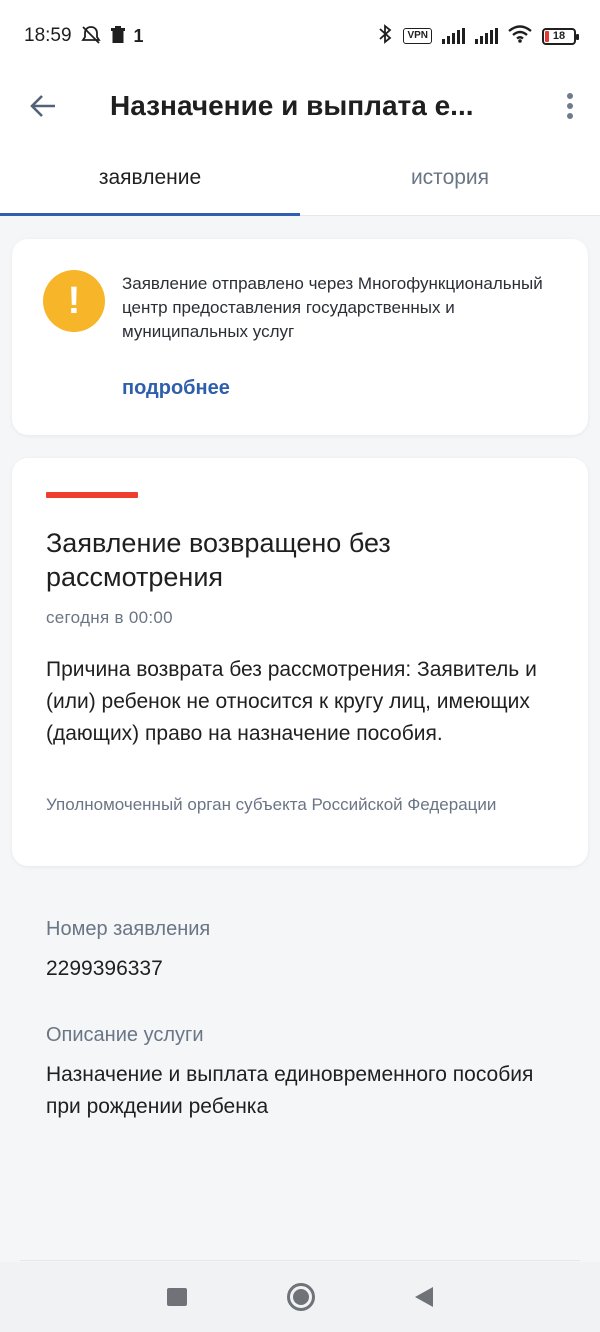 This screenshot has width=600, height=1332. I want to click on system-nav-bar, so click(300, 1297).